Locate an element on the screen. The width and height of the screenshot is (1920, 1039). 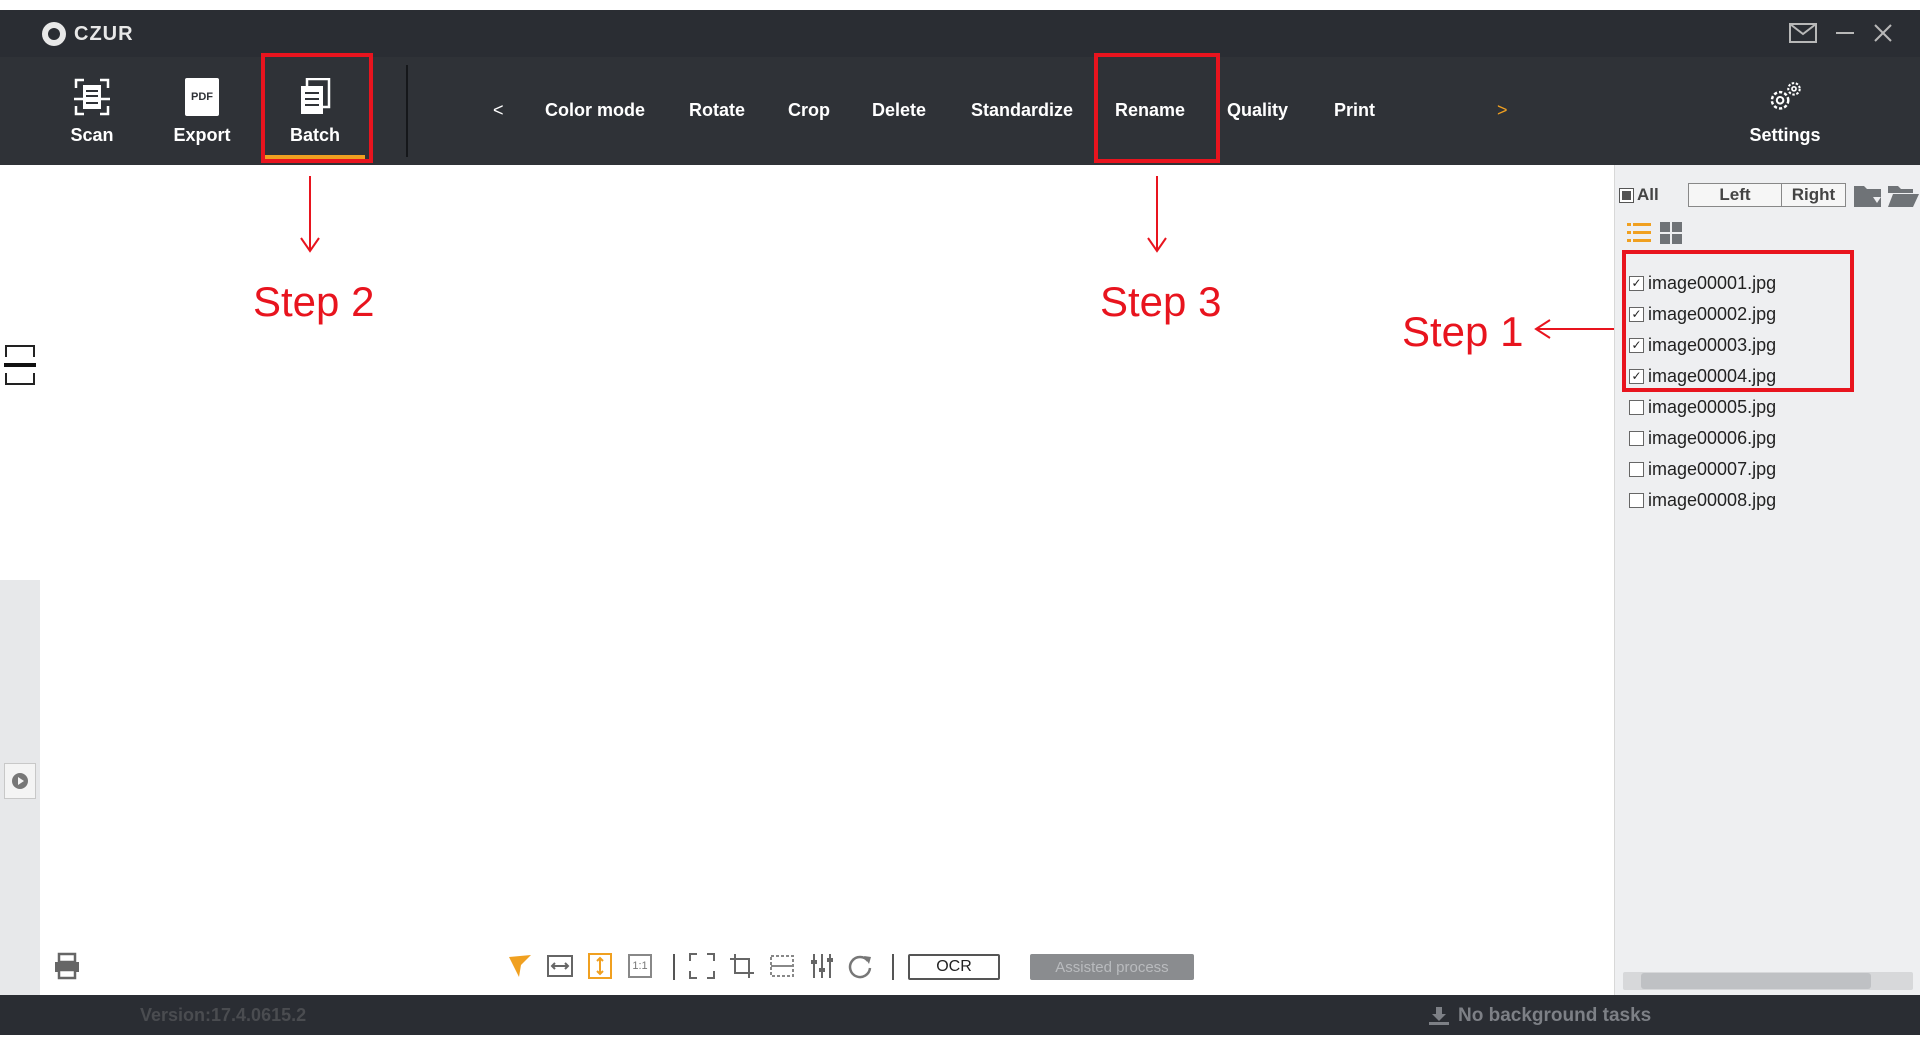
step2-arrow-icon is located at coordinates (310, 214).